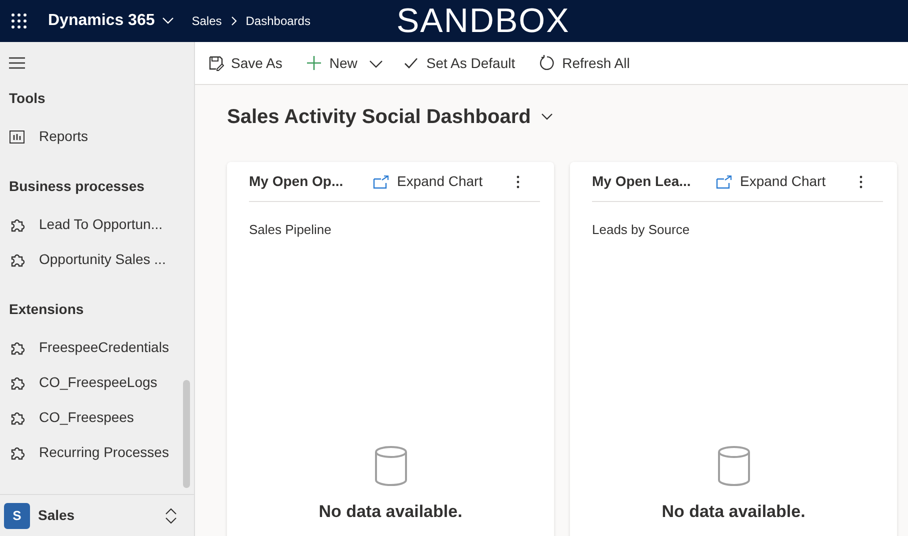  Describe the element at coordinates (46, 309) in the screenshot. I see `section-heading: Extensions` at that location.